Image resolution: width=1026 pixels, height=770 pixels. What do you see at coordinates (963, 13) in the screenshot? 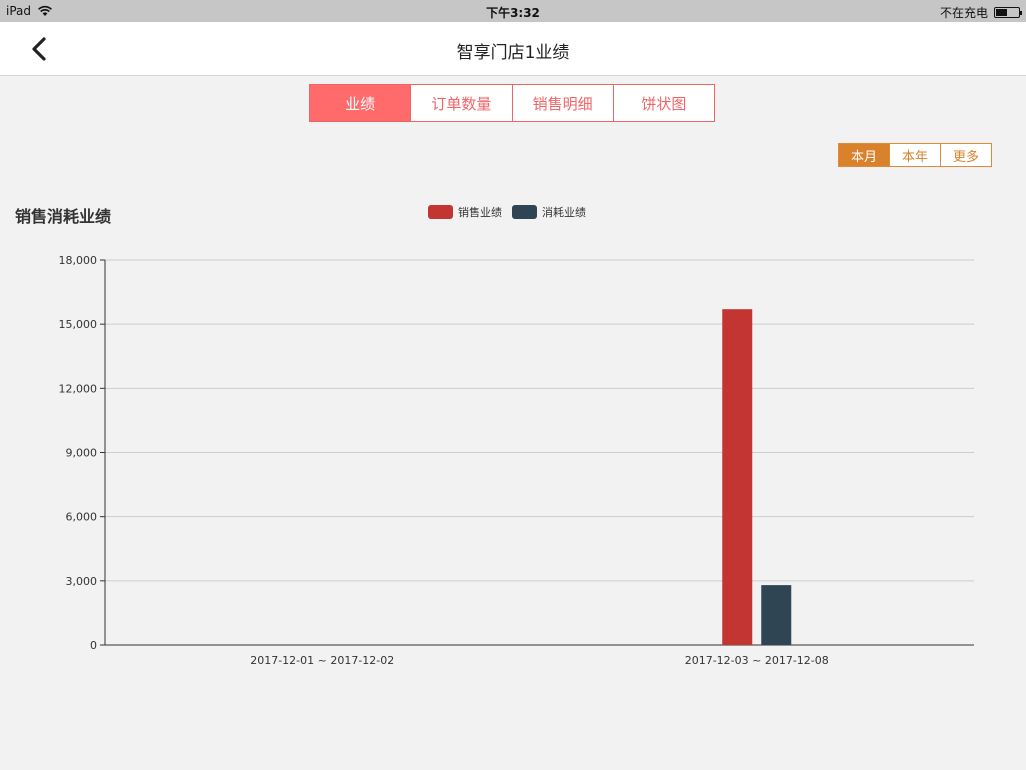
I see `charging-status: 不在充电` at bounding box center [963, 13].